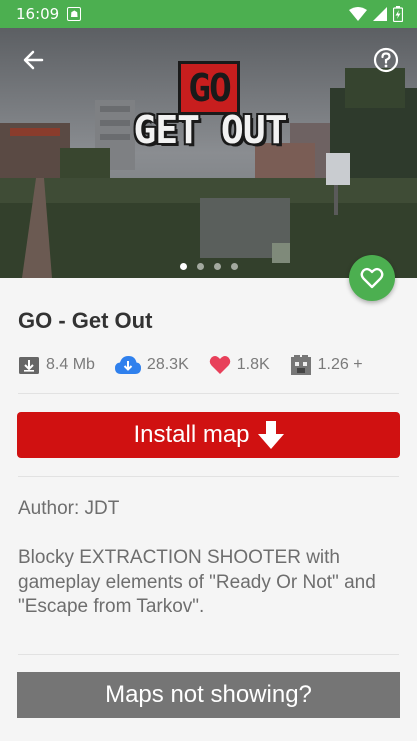  I want to click on stat-size: 8.4 Mb, so click(56, 365).